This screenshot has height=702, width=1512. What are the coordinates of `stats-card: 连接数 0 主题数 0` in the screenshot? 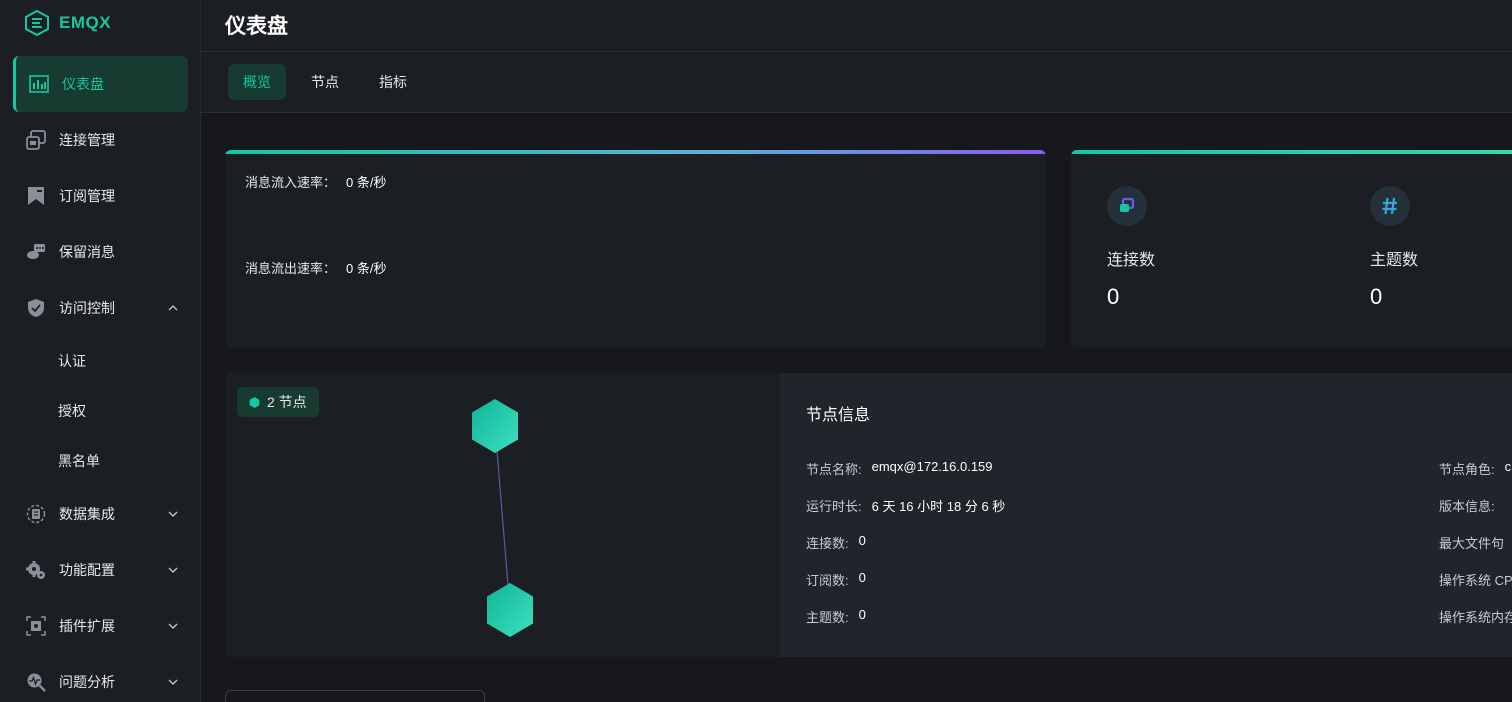 It's located at (1291, 249).